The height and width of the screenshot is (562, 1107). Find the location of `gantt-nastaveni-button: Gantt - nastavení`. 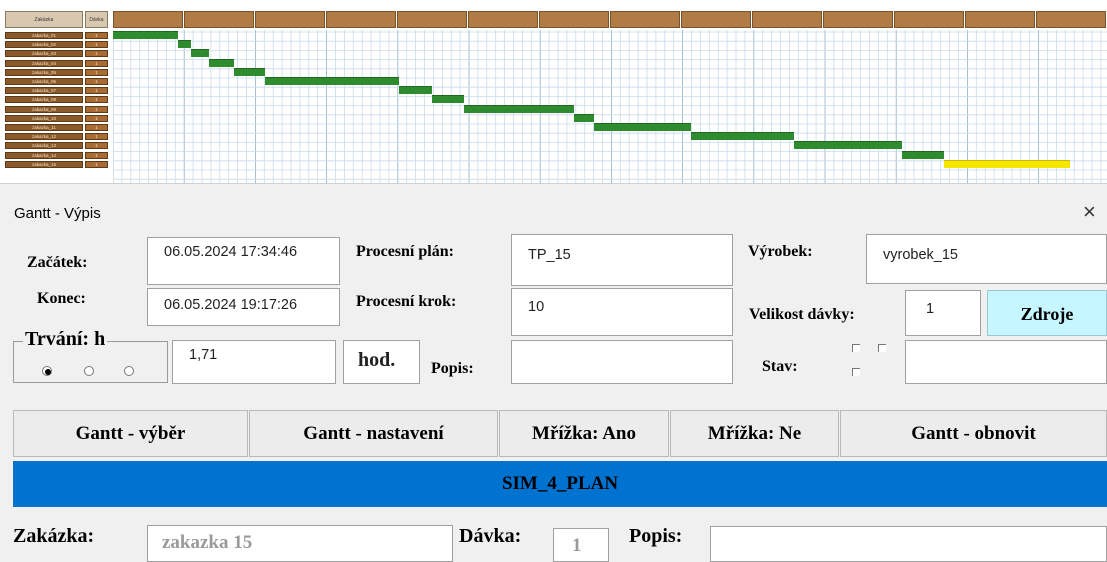

gantt-nastaveni-button: Gantt - nastavení is located at coordinates (373, 433).